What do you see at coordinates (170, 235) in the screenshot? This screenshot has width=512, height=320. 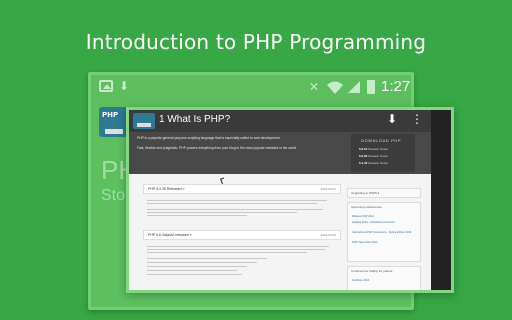 I see `news-title: PHP 5.6.0alpha3 released »` at bounding box center [170, 235].